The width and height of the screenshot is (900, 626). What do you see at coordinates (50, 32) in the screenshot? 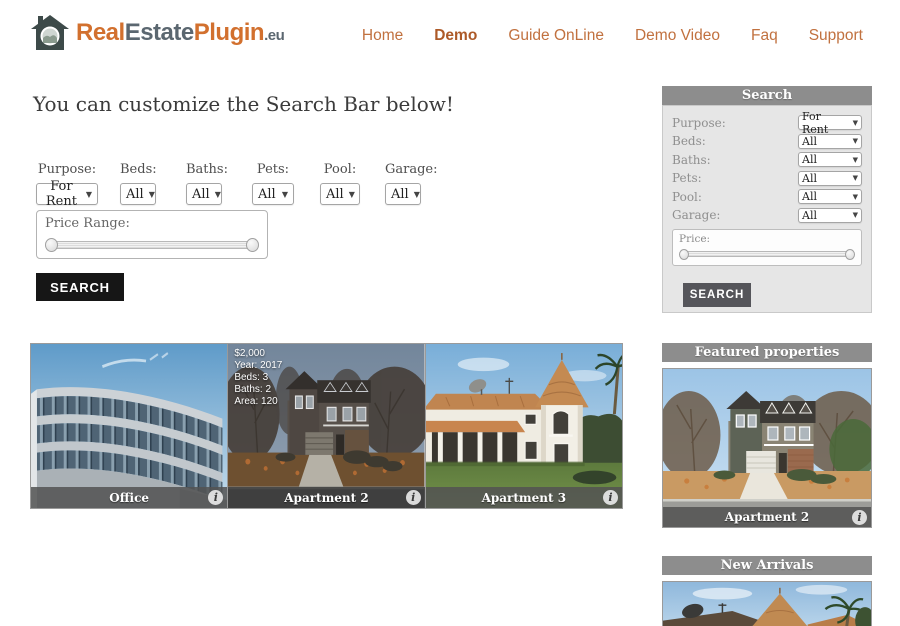
I see `house-logo-icon` at bounding box center [50, 32].